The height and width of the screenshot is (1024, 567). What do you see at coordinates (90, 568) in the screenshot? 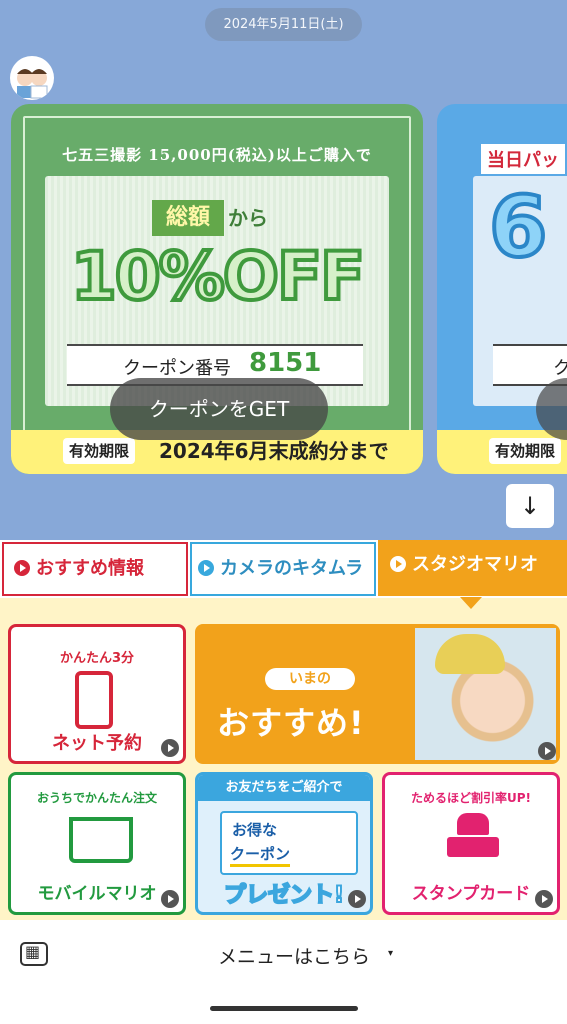
I see `tab-label: おすすめ情報` at bounding box center [90, 568].